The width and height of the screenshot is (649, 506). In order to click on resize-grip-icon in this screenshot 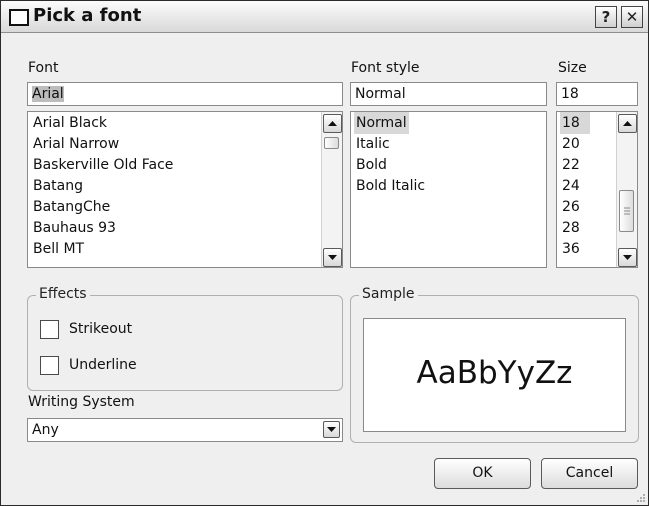, I will do `click(641, 498)`.